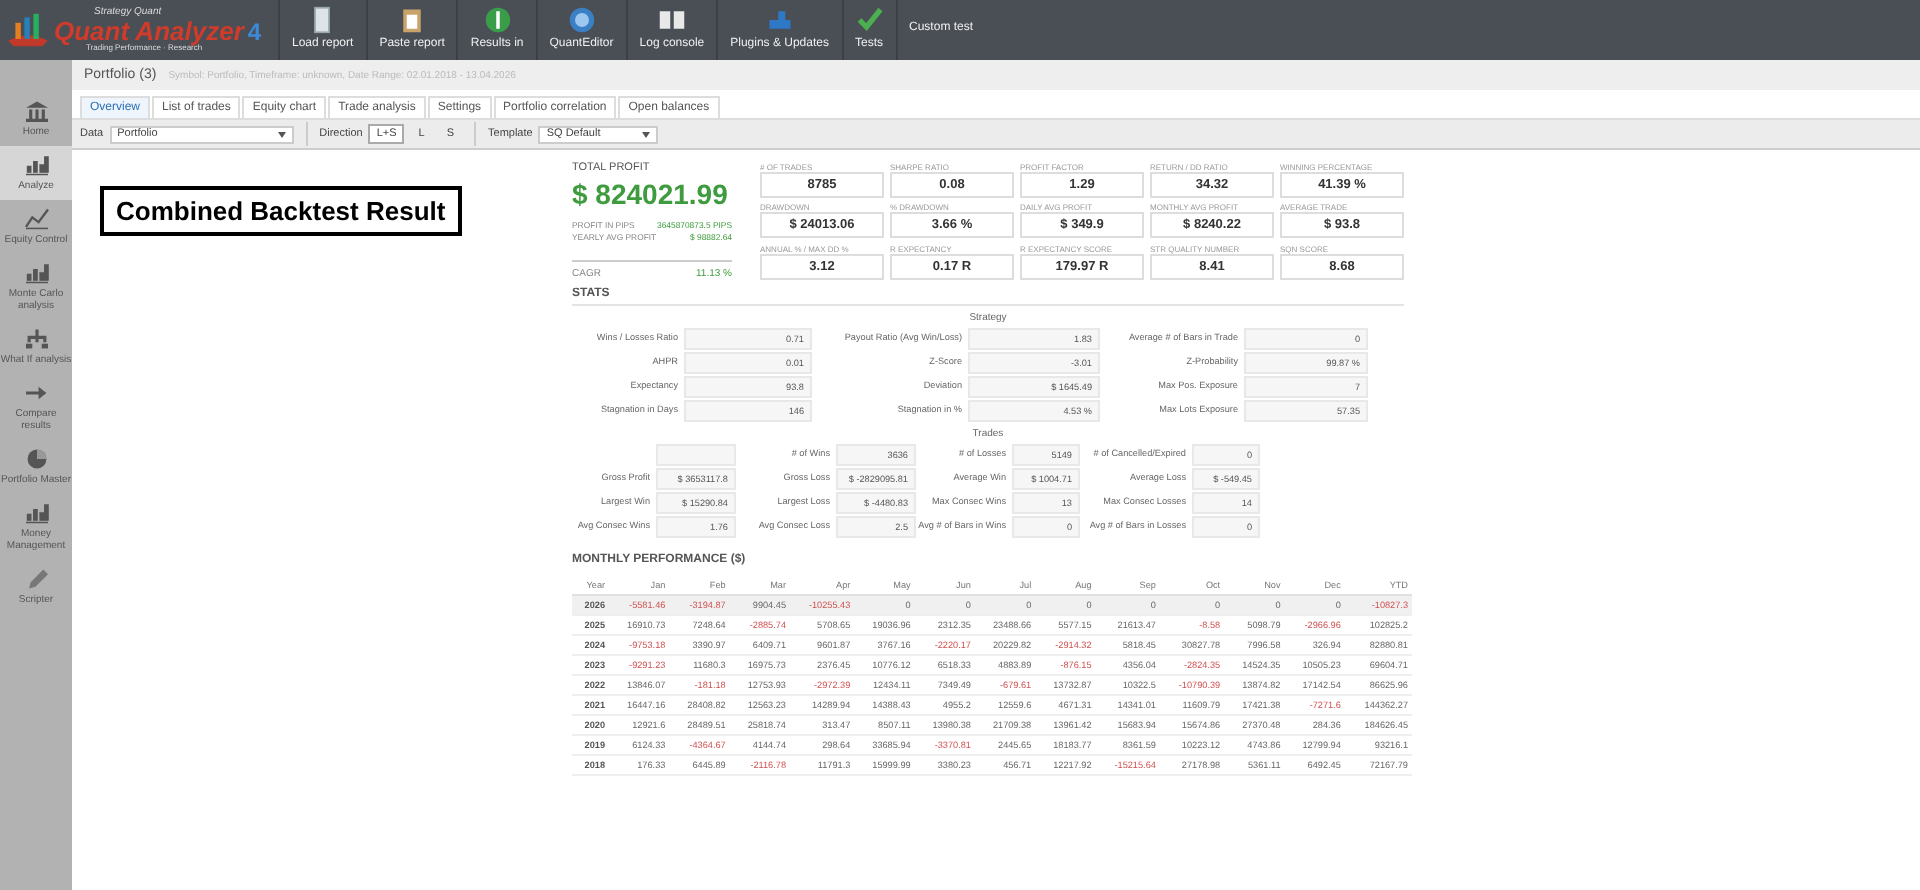 The height and width of the screenshot is (890, 1920). I want to click on hierarchy-icon, so click(36, 339).